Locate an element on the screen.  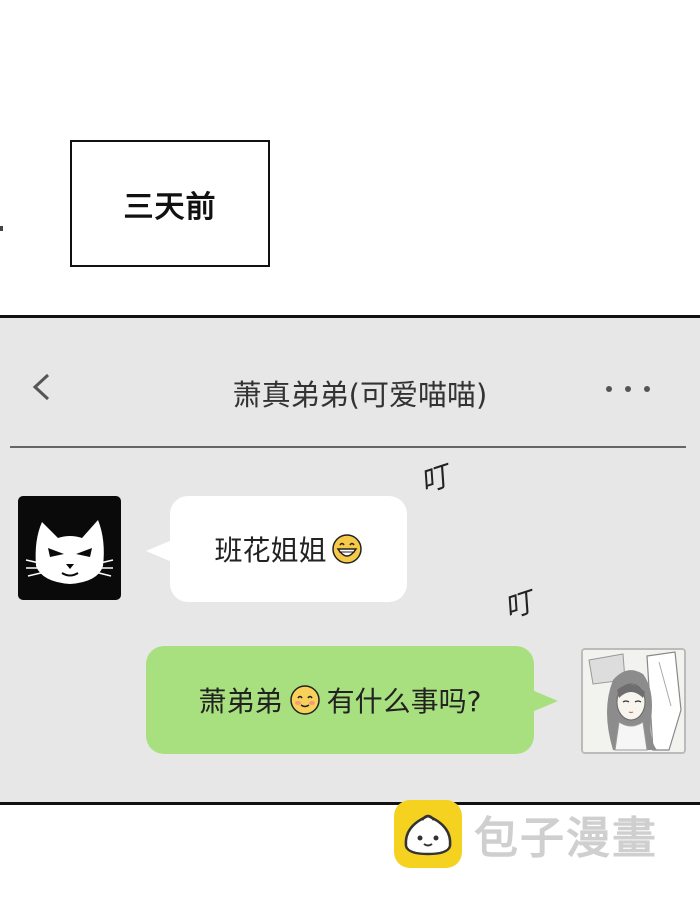
header-divider is located at coordinates (348, 447).